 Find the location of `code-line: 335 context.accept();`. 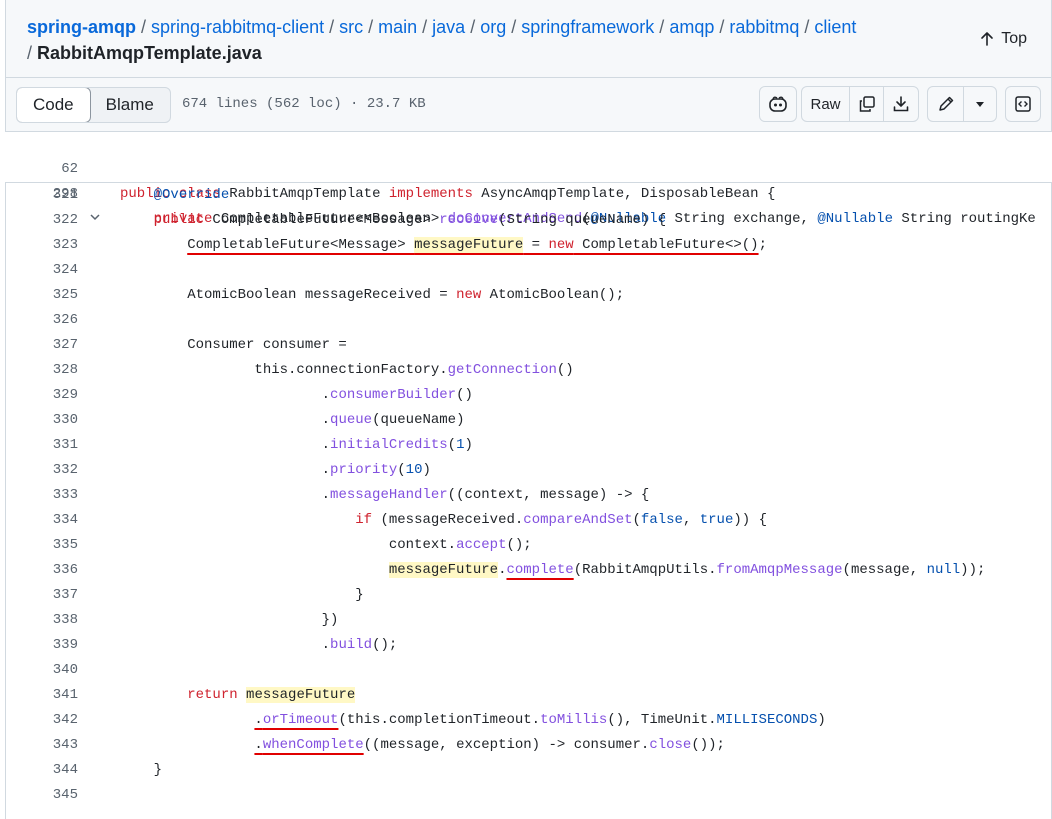

code-line: 335 context.accept(); is located at coordinates (528, 545).